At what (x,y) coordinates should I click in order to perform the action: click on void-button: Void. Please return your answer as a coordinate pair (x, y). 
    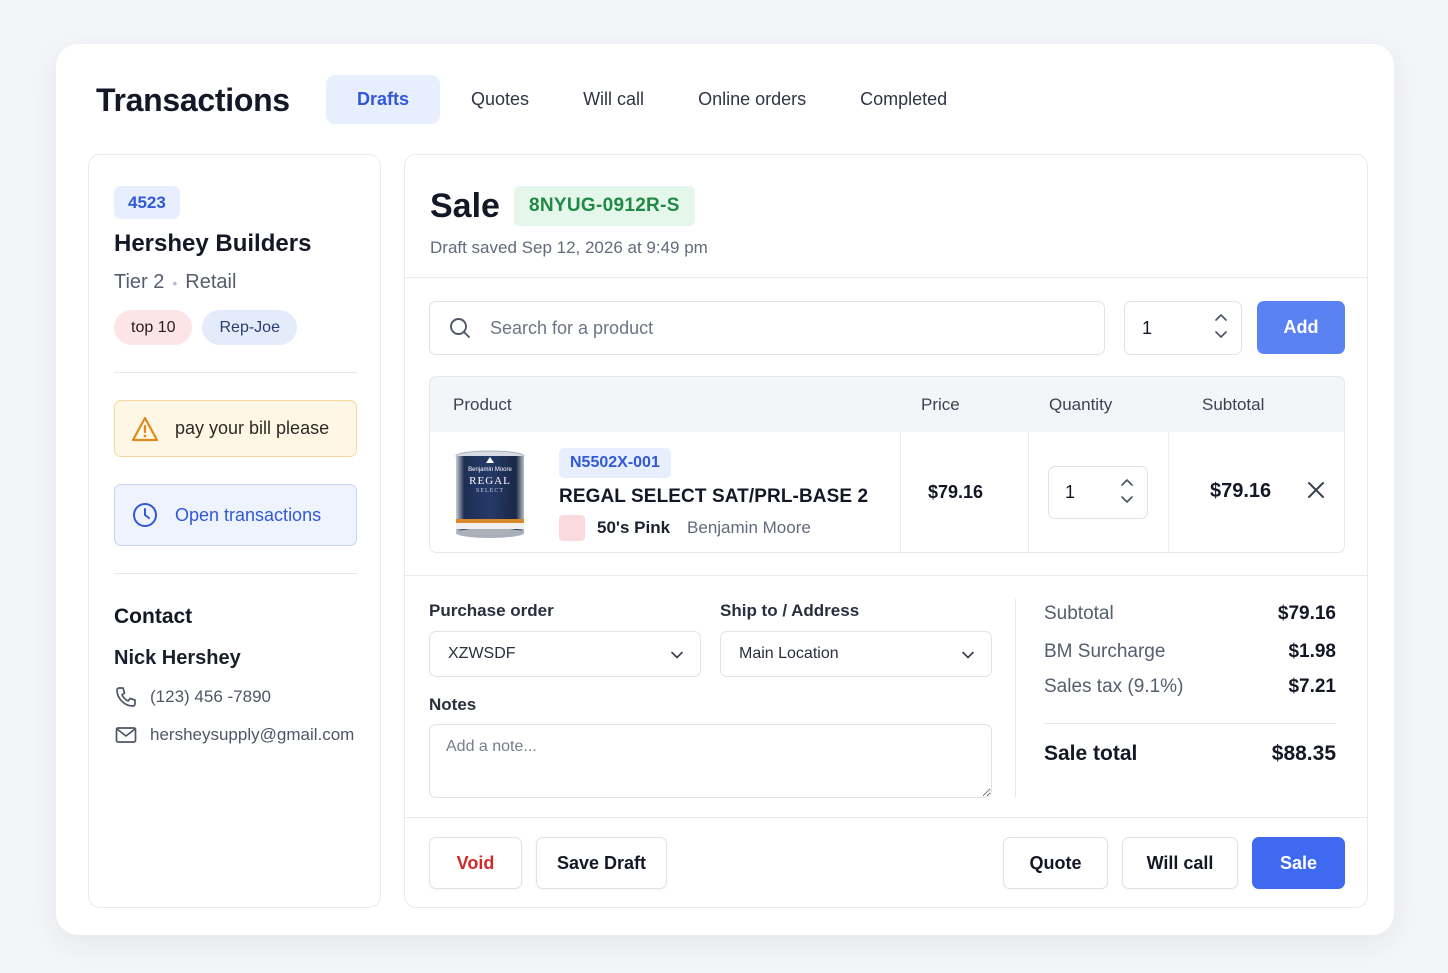
    Looking at the image, I should click on (475, 863).